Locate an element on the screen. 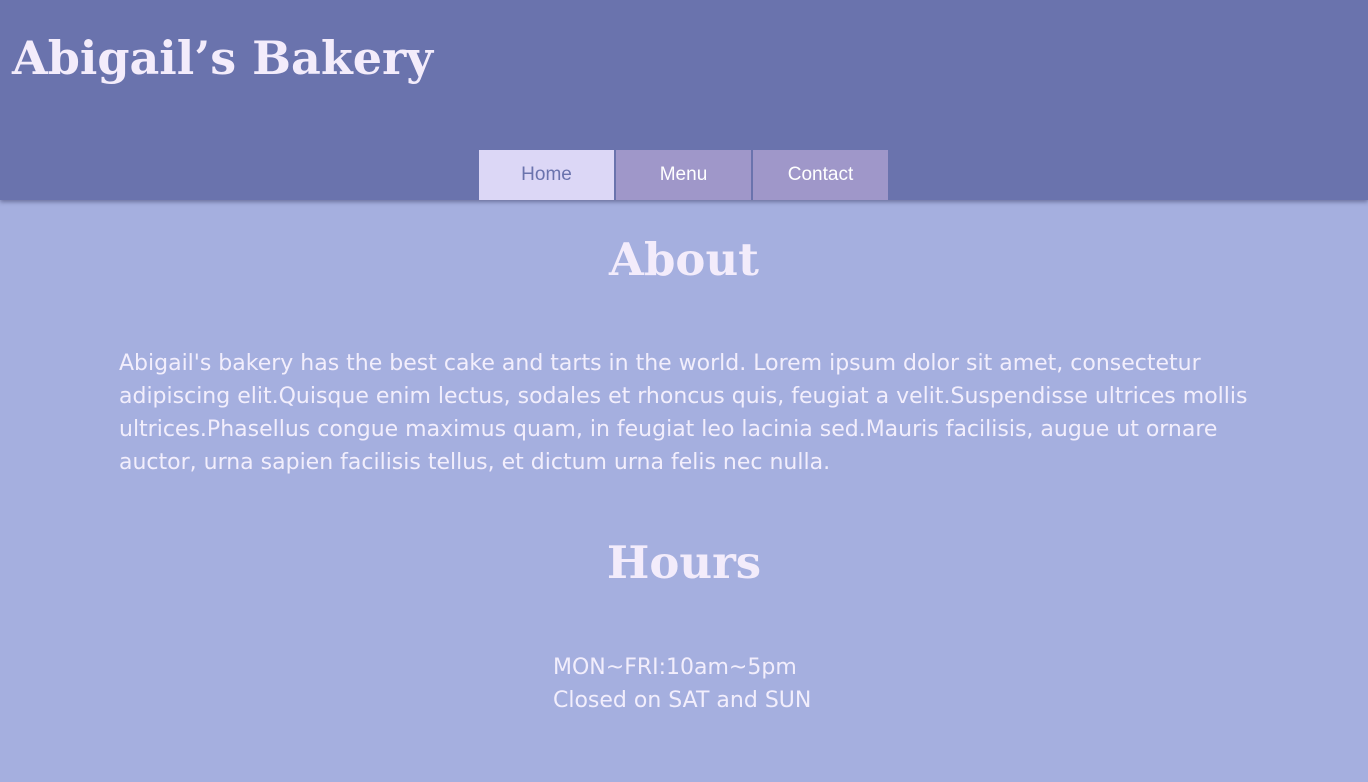 The height and width of the screenshot is (782, 1368). about-heading: About is located at coordinates (684, 259).